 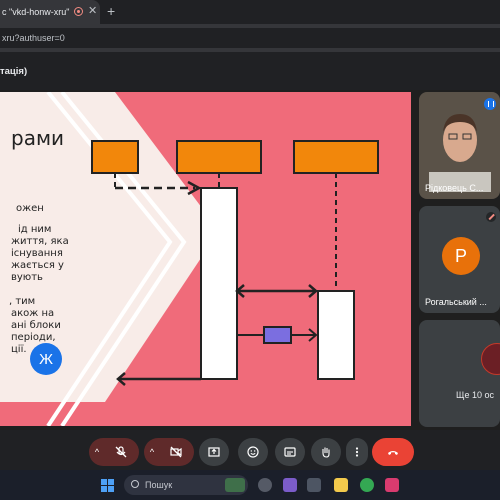 What do you see at coordinates (459, 373) in the screenshot?
I see `more-participants-tile` at bounding box center [459, 373].